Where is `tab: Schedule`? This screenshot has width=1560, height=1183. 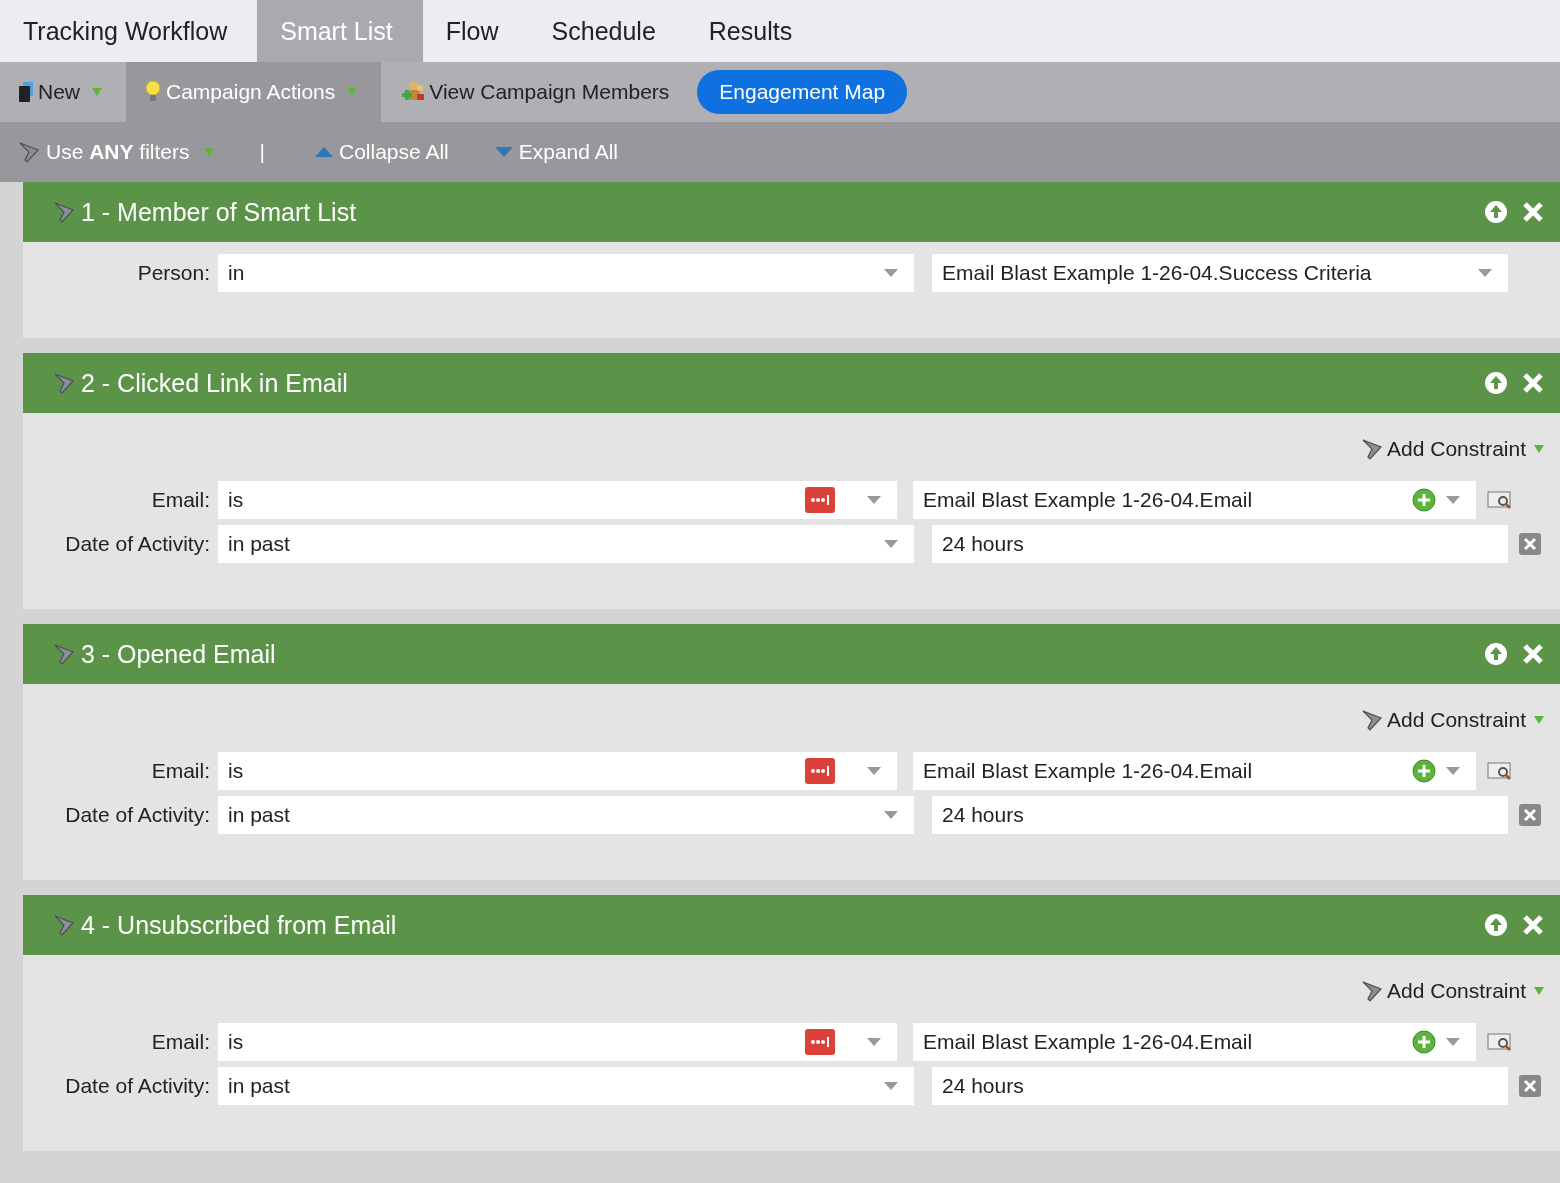 tab: Schedule is located at coordinates (607, 31).